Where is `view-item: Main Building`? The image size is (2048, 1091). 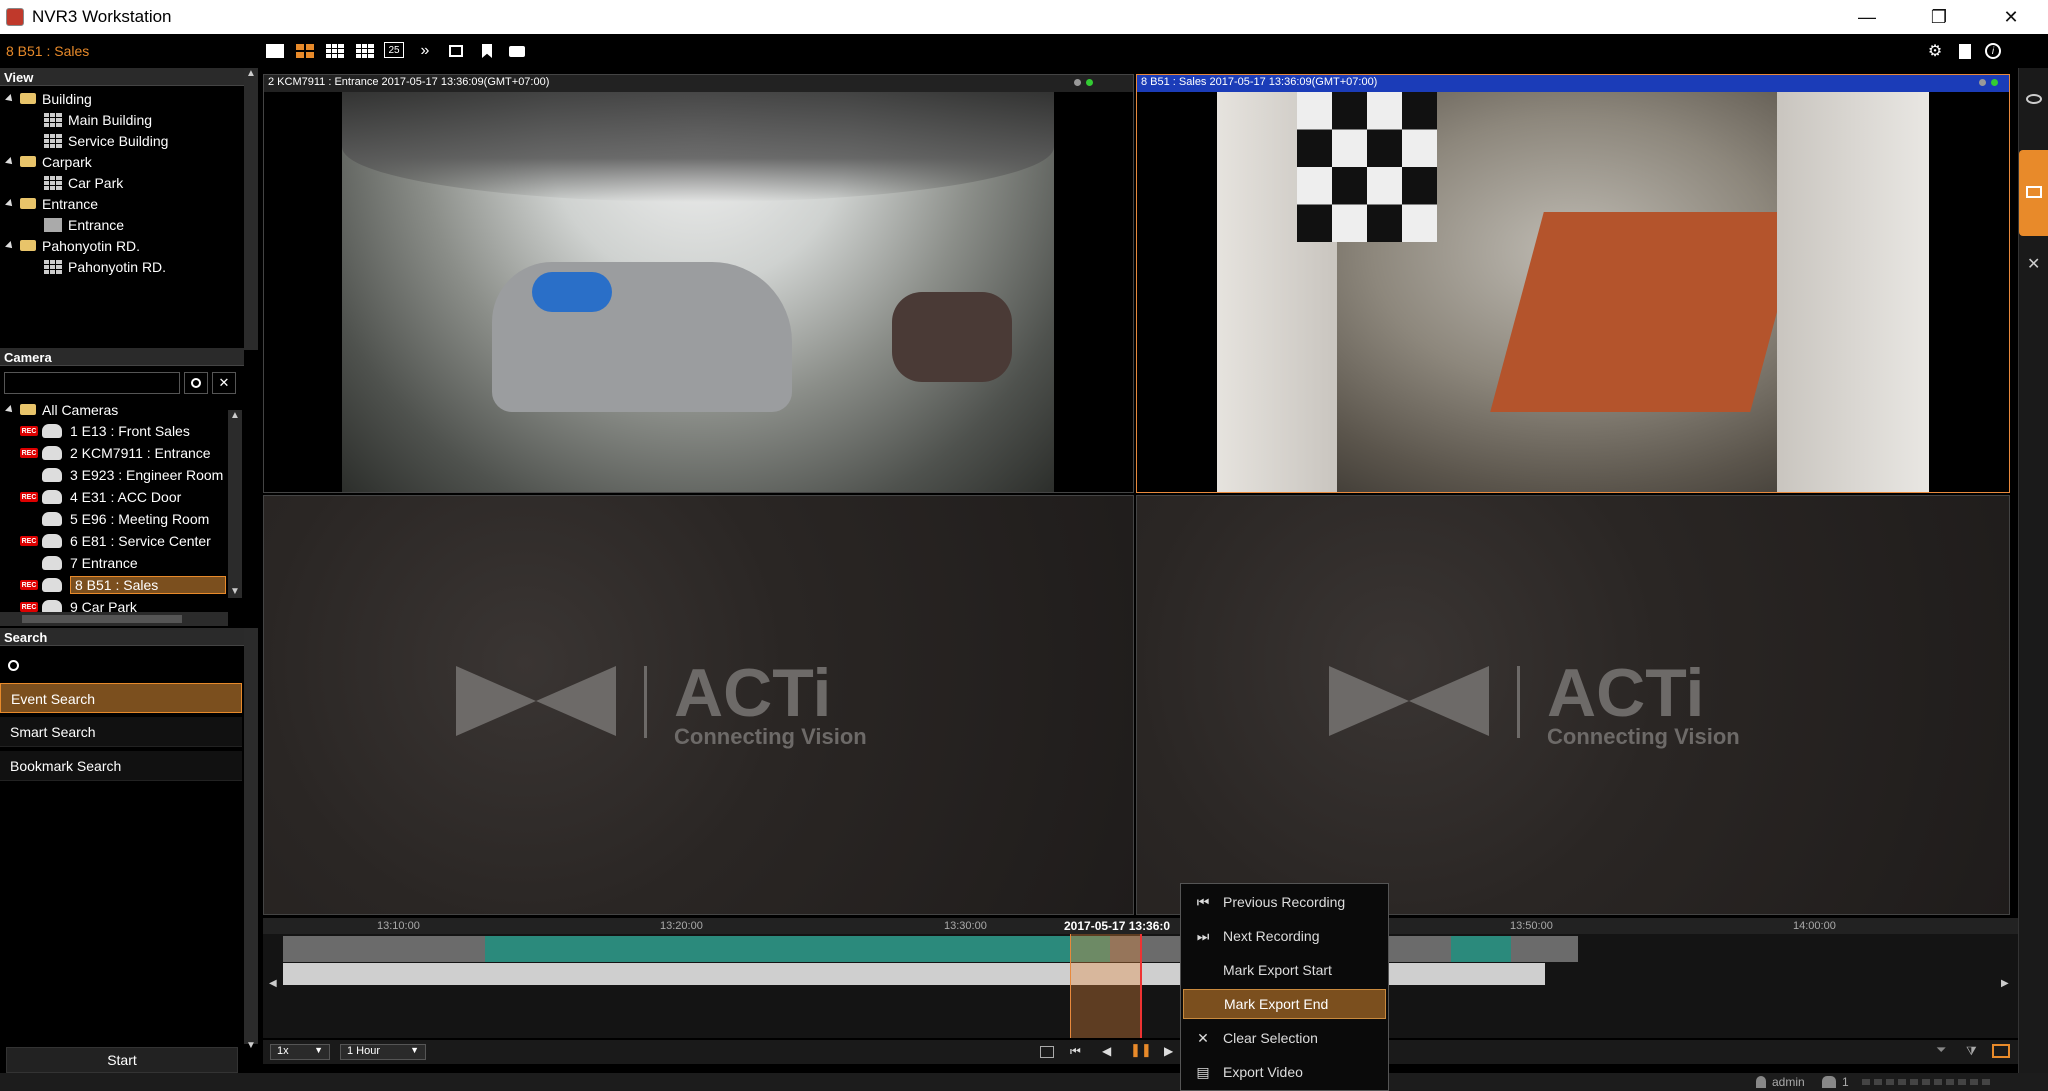
view-item: Main Building is located at coordinates (98, 119).